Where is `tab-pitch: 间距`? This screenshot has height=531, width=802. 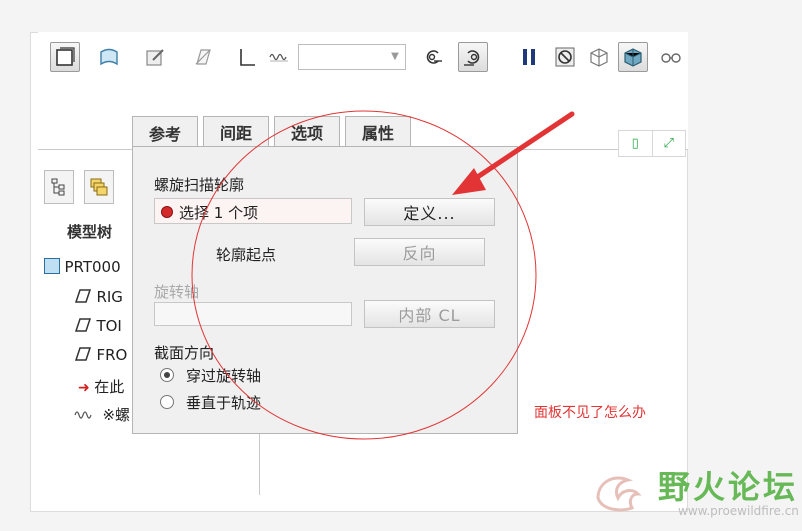 tab-pitch: 间距 is located at coordinates (236, 131).